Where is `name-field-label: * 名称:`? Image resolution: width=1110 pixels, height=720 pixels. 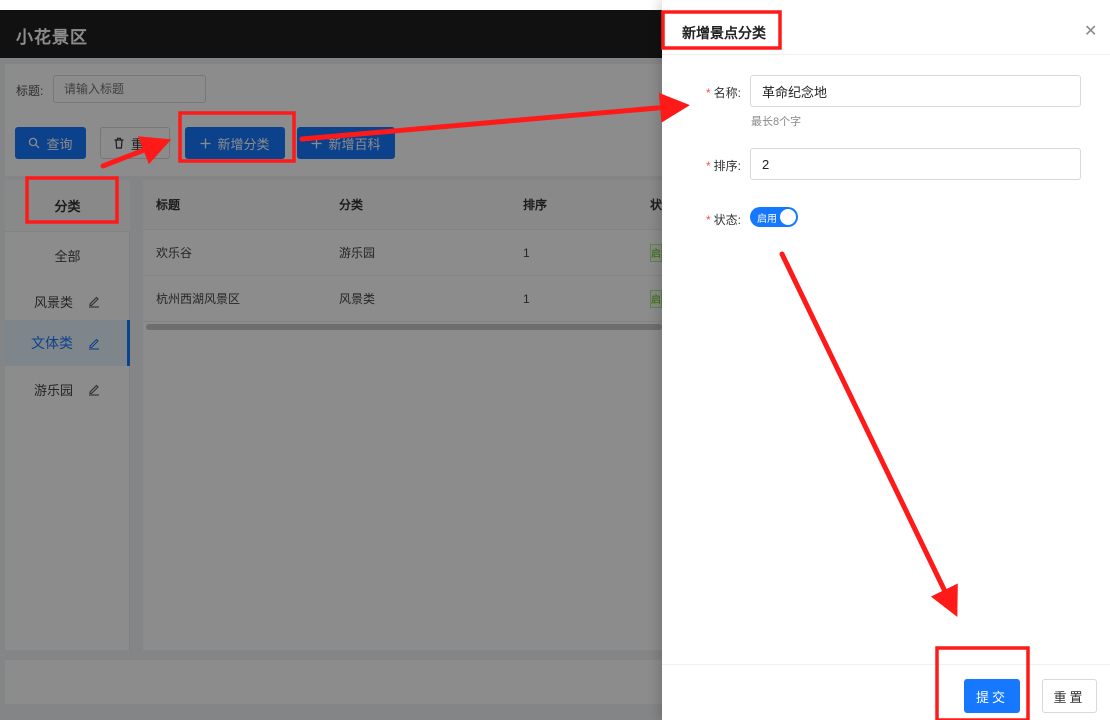 name-field-label: * 名称: is located at coordinates (723, 92).